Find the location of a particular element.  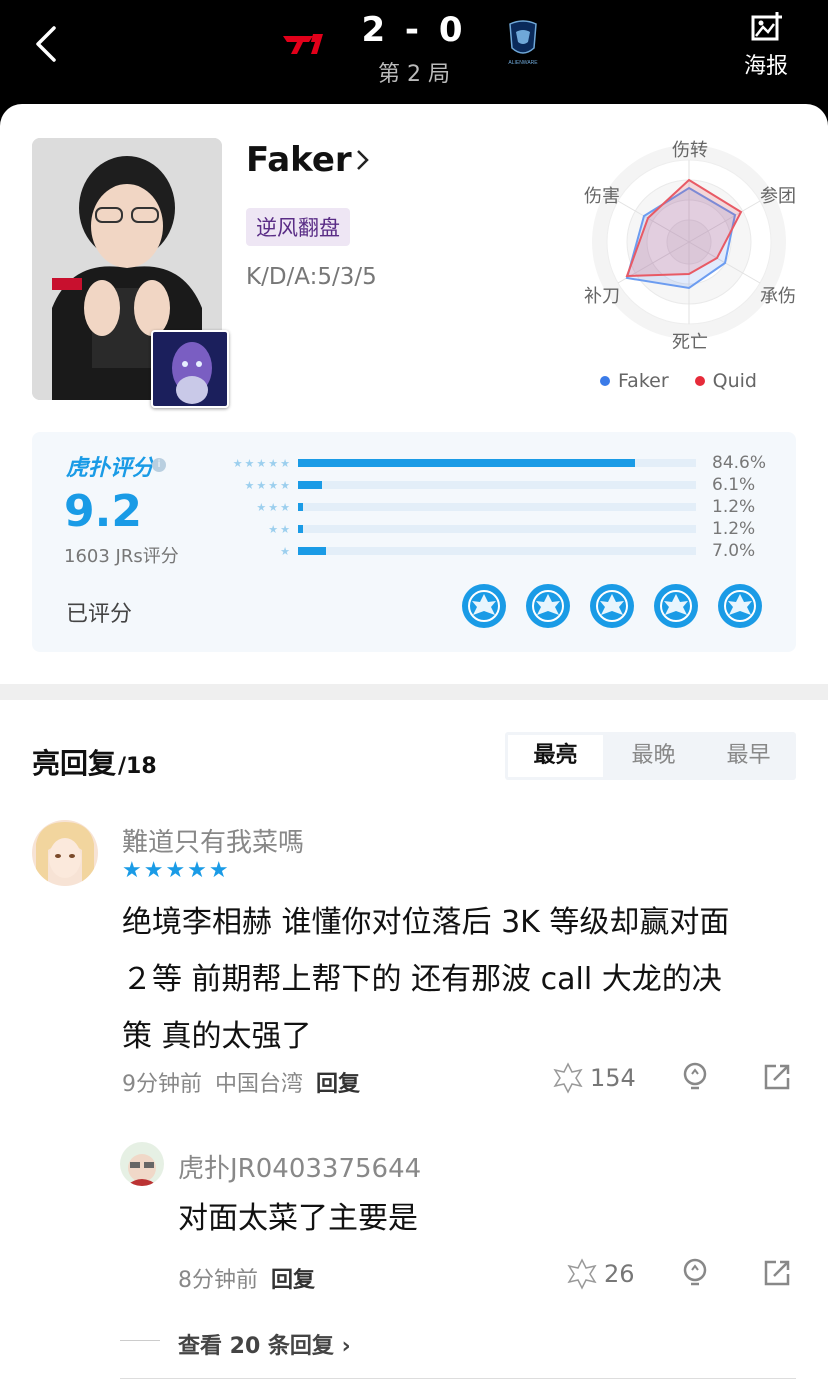

back-icon is located at coordinates (48, 44).